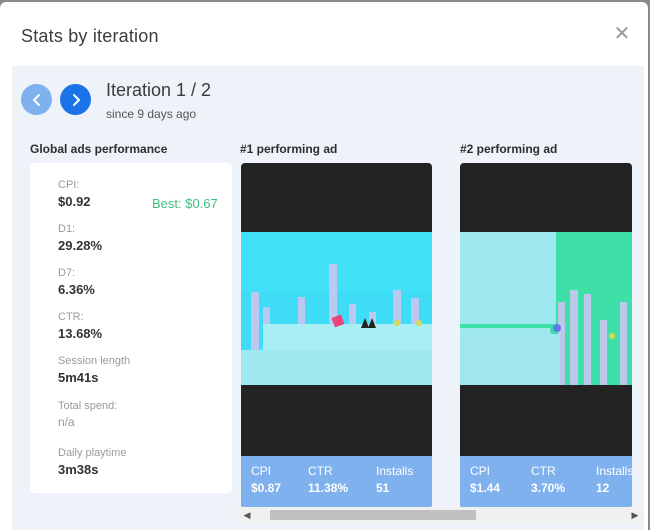 This screenshot has width=650, height=530. I want to click on next-iteration-button, so click(75, 99).